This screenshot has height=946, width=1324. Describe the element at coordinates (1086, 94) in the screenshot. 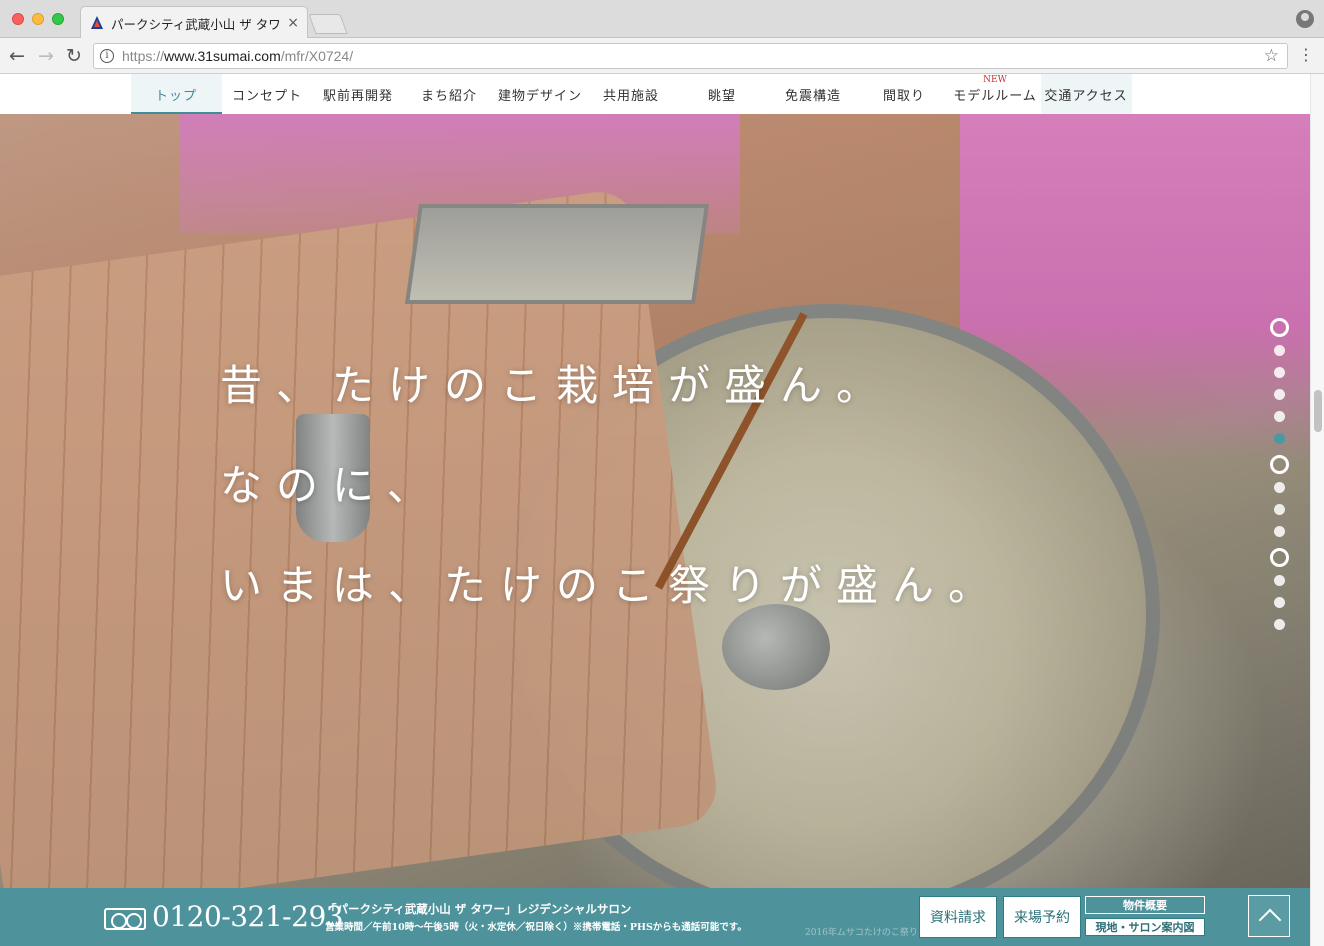

I see `nav-access: 交通アクセス` at that location.